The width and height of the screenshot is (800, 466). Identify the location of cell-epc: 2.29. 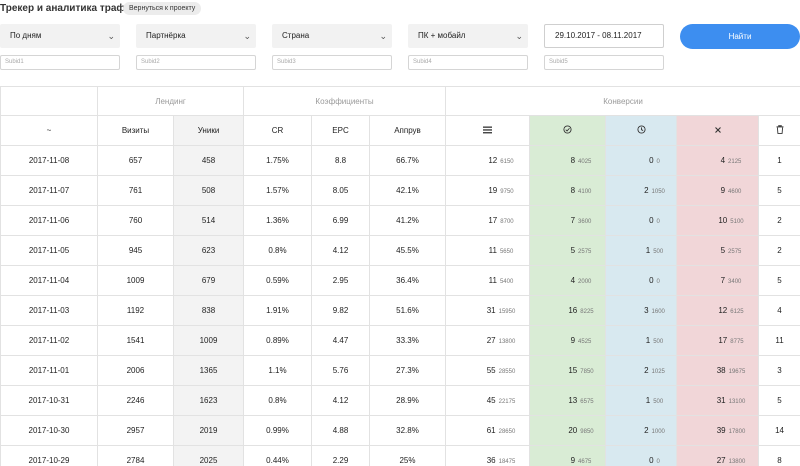
(340, 455).